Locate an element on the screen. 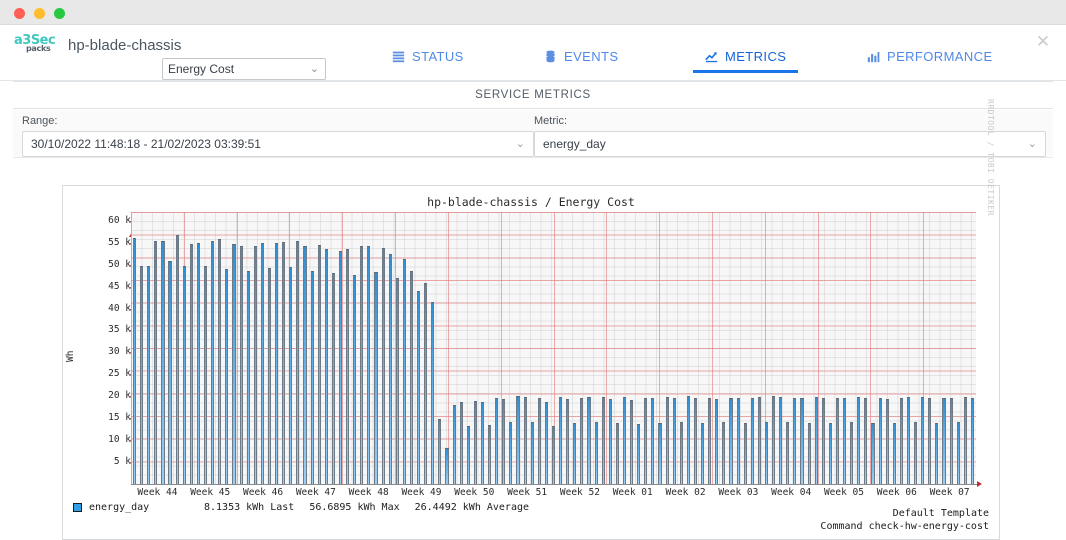 The height and width of the screenshot is (540, 1066). close-icon: ✕ is located at coordinates (1043, 42).